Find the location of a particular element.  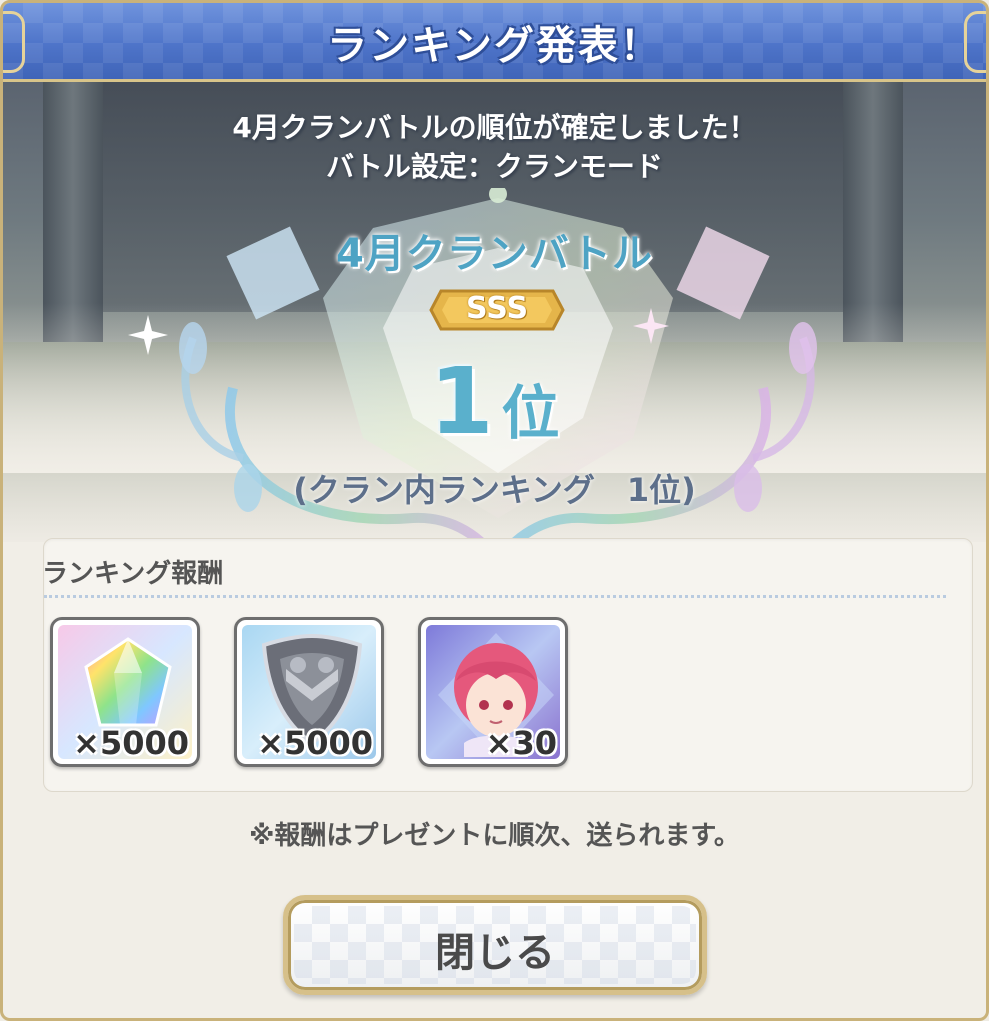

sparkle-icon is located at coordinates (651, 326).